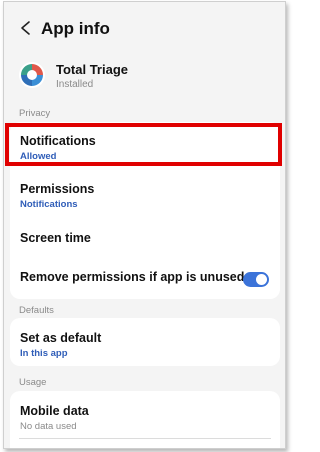  Describe the element at coordinates (44, 353) in the screenshot. I see `set-as-default-subtitle: In this app` at that location.